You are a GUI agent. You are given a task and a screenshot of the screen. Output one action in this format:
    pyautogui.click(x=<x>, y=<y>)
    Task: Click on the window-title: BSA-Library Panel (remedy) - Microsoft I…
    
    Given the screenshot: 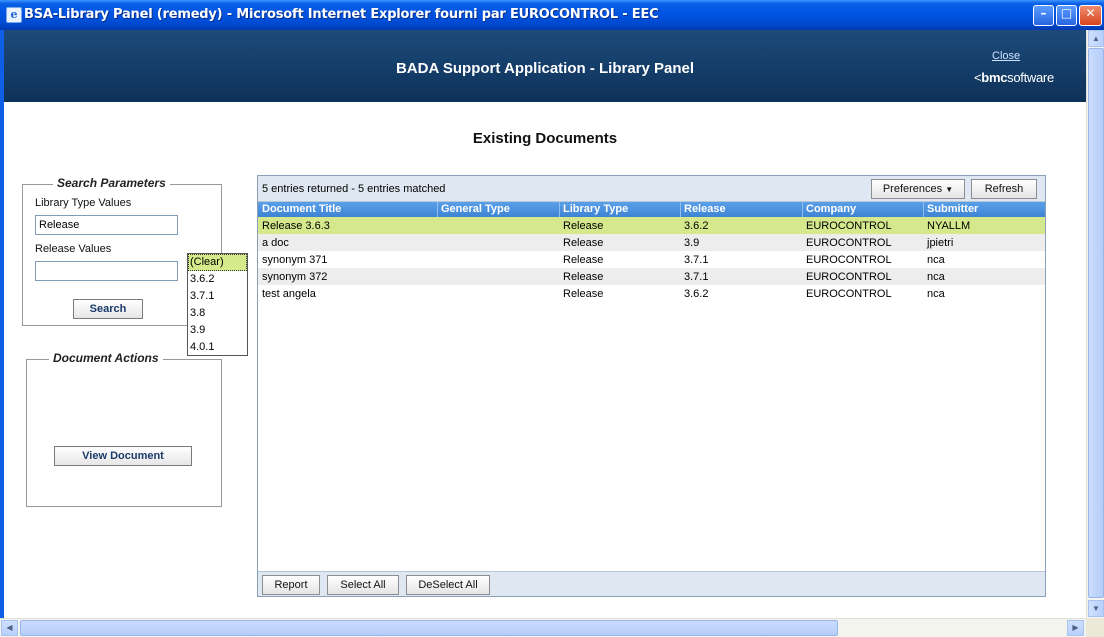 What is the action you would take?
    pyautogui.click(x=341, y=14)
    